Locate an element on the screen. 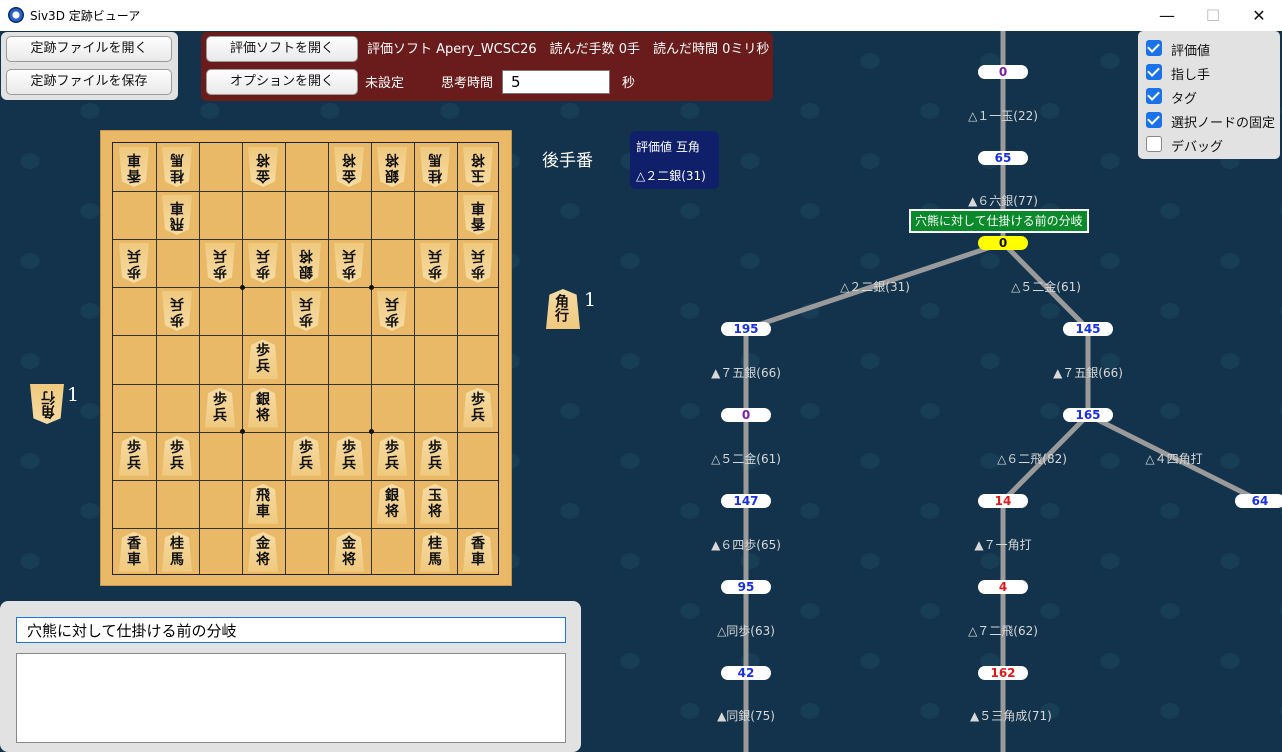  tree-move-label: △７二飛(62) is located at coordinates (1003, 631).